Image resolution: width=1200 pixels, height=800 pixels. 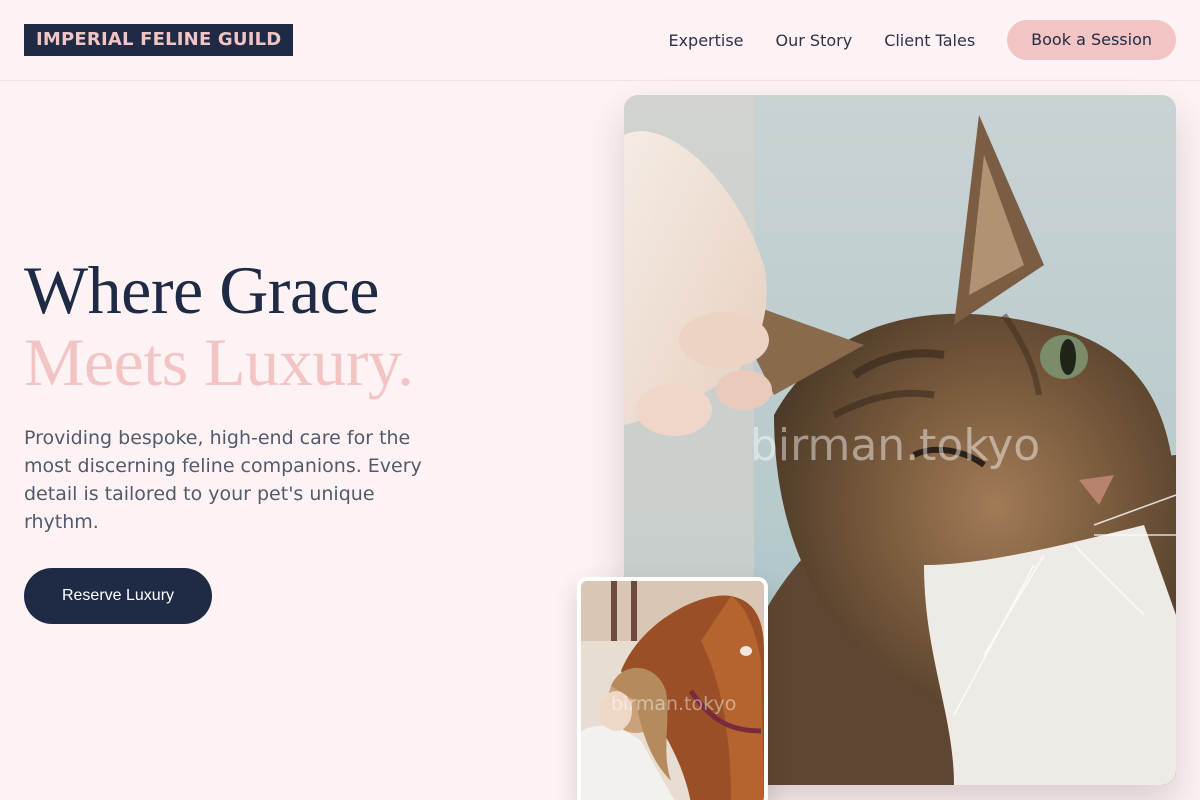 I want to click on horse-care-photo: birman.tokyo, so click(x=672, y=688).